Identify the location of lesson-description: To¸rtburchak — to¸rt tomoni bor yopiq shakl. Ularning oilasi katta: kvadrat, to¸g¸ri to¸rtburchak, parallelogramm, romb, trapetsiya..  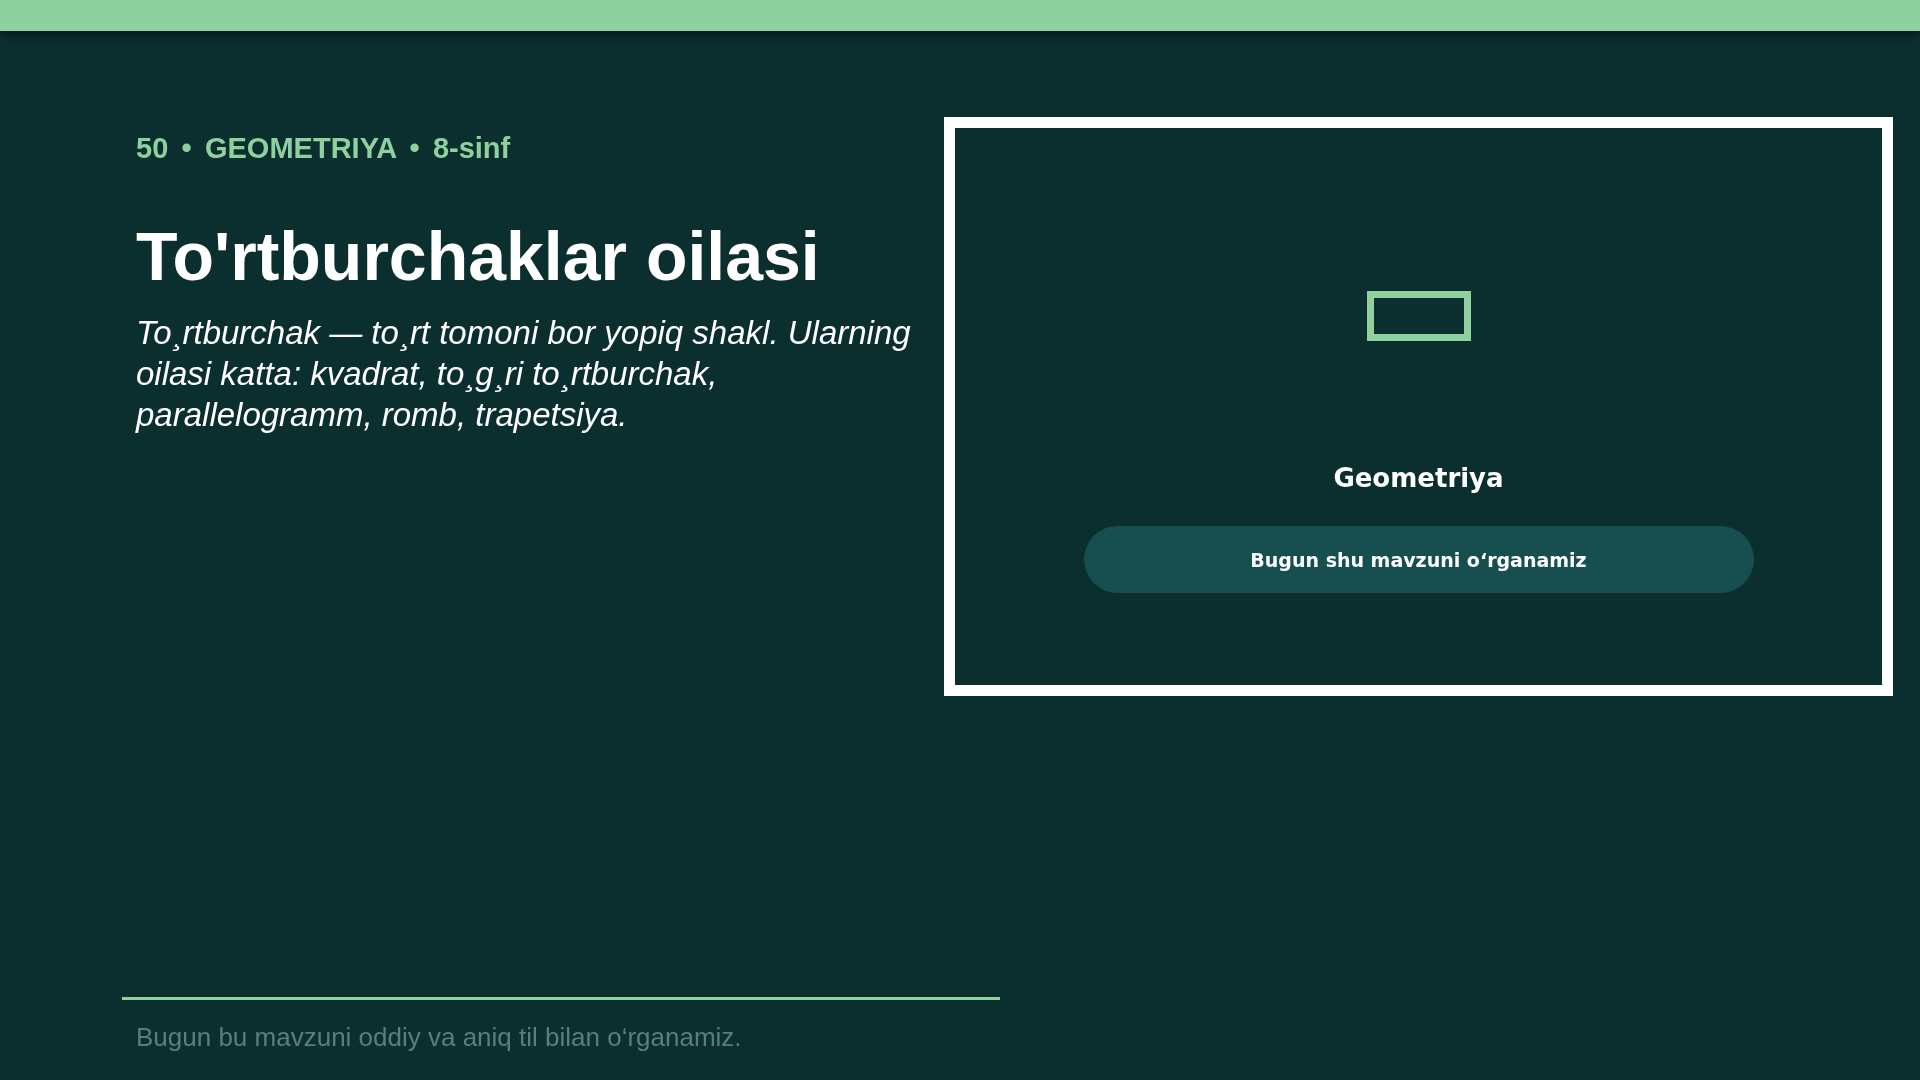
(524, 374).